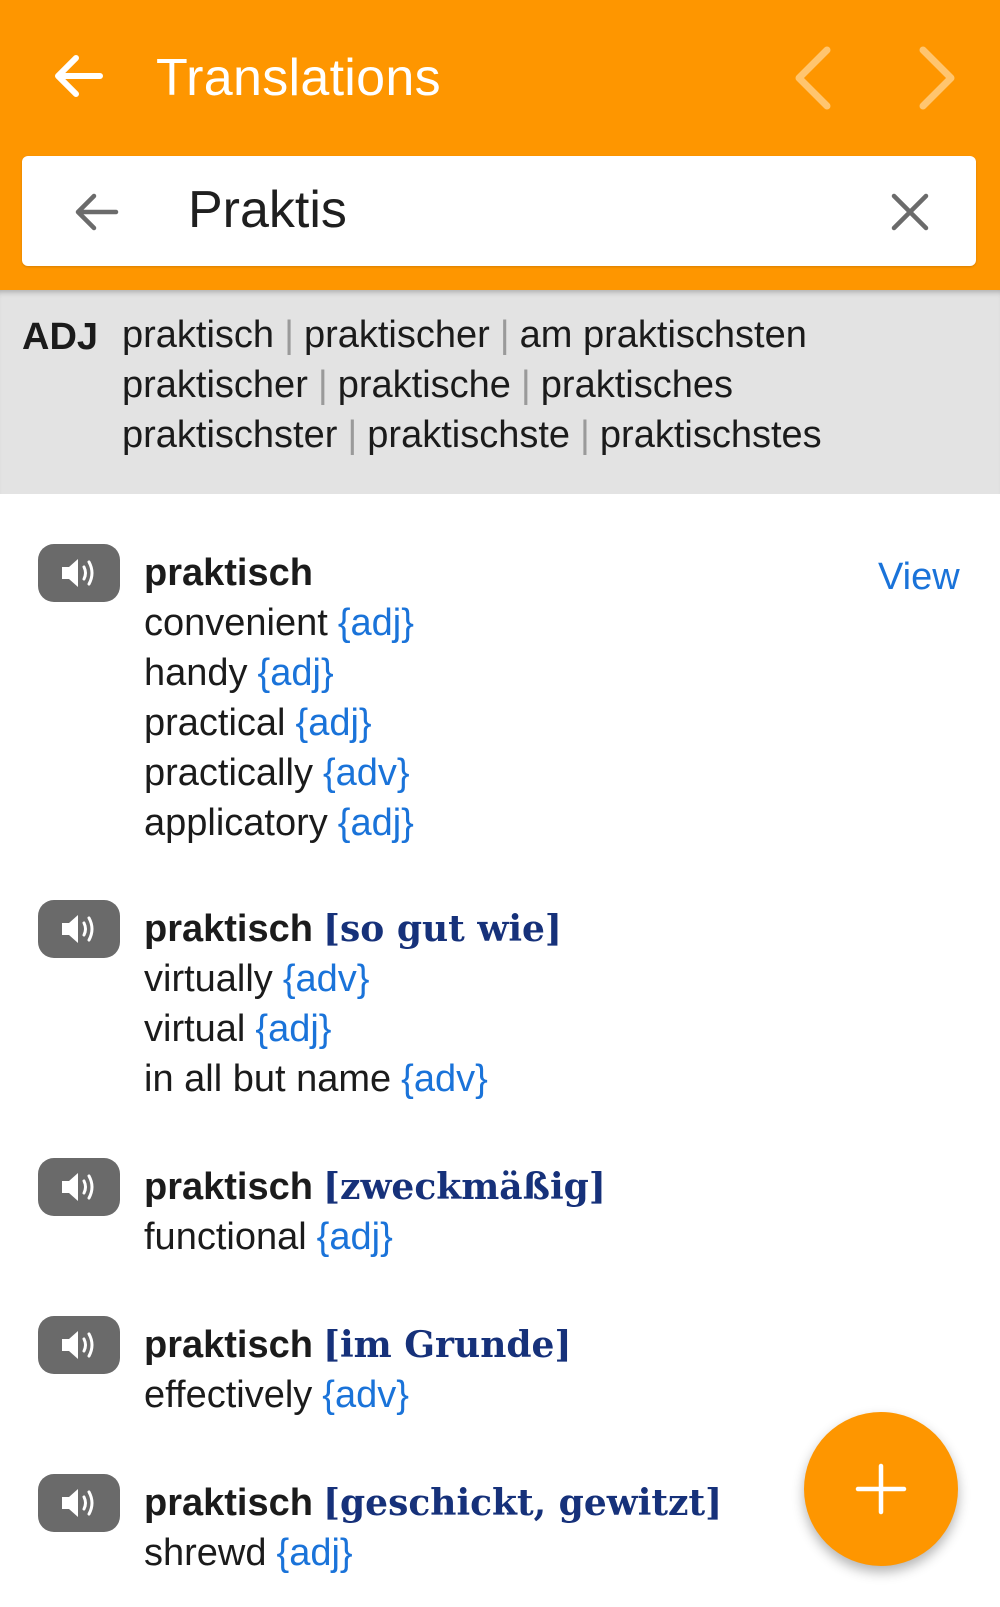 The width and height of the screenshot is (1000, 1607). I want to click on chevron-left-icon, so click(813, 78).